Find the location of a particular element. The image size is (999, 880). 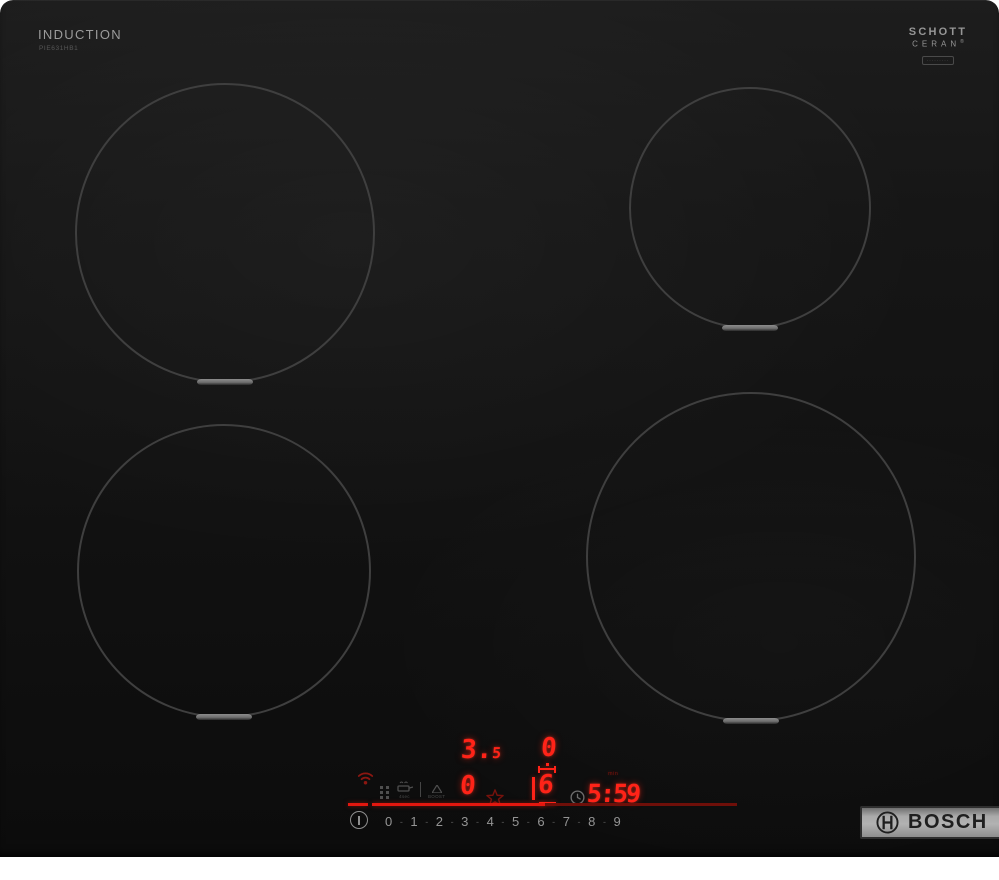

display-back-right: 0 is located at coordinates (548, 748).